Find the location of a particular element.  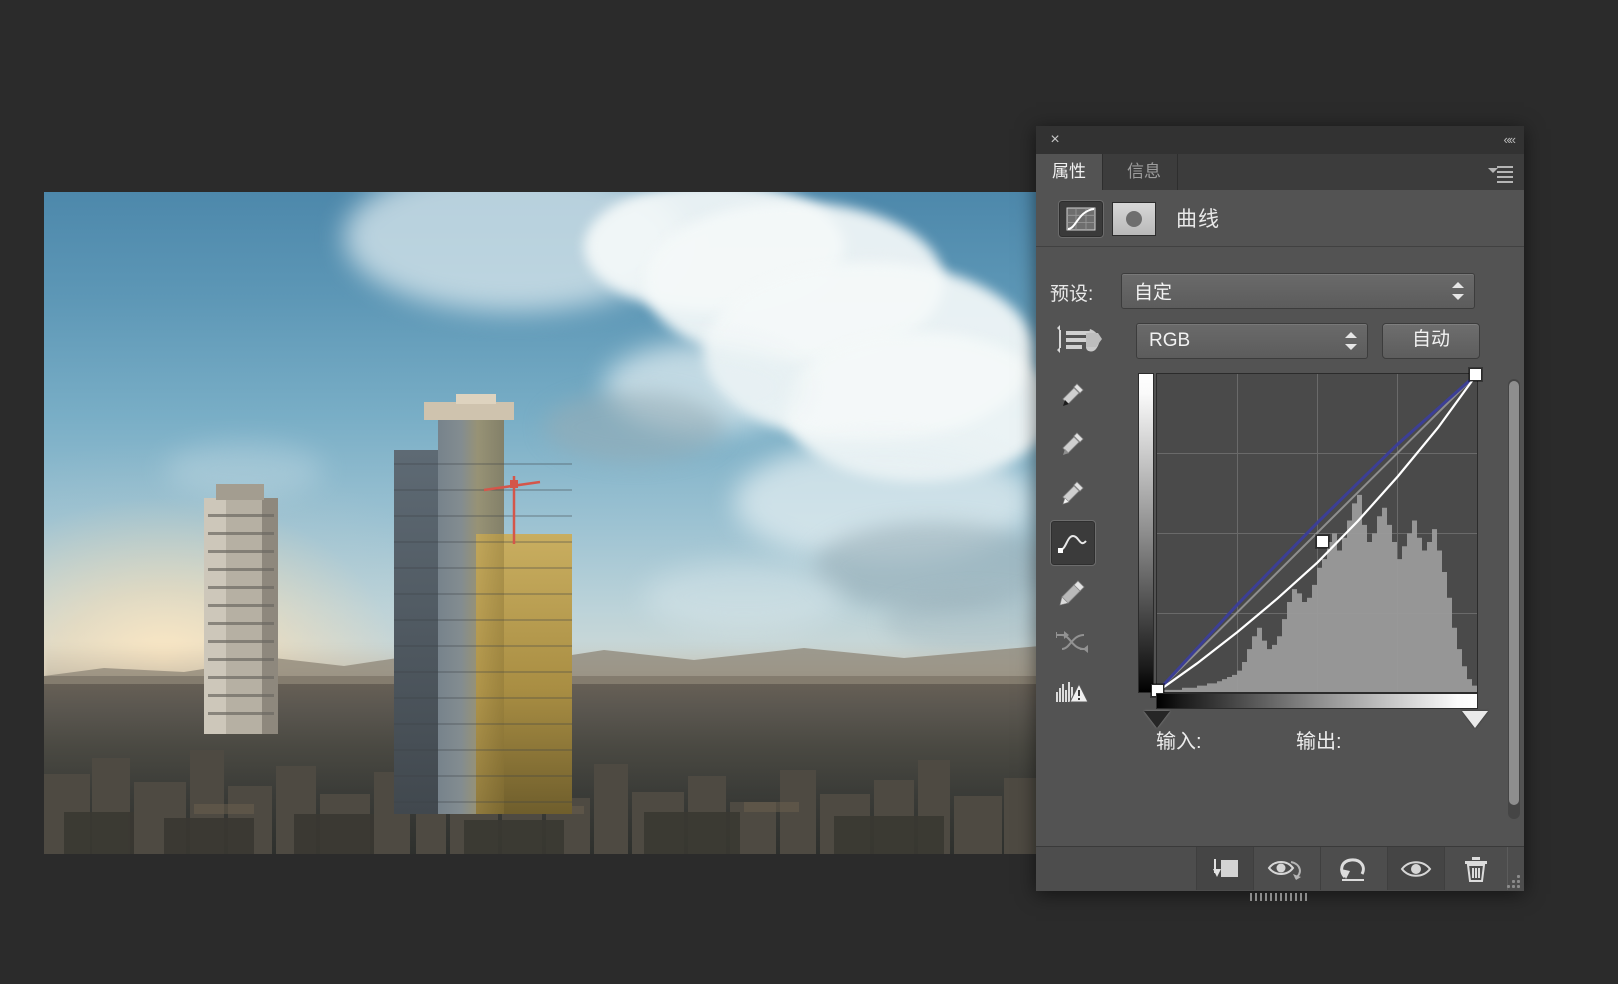

tab-properties-label: 属性 is located at coordinates (1069, 171).